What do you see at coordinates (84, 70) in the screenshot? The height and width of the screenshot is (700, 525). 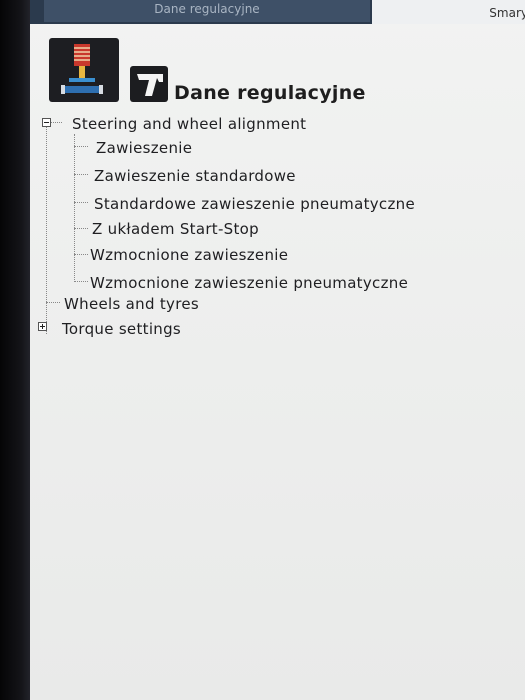 I see `adjustment-data-icon` at bounding box center [84, 70].